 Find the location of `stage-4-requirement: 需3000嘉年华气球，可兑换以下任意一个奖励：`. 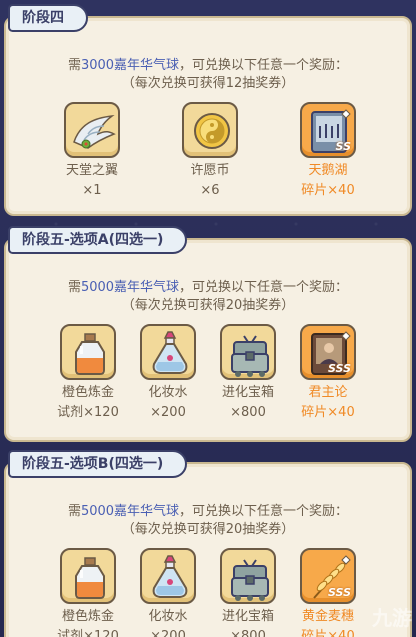

stage-4-requirement: 需3000嘉年华气球，可兑换以下任意一个奖励： is located at coordinates (208, 63).